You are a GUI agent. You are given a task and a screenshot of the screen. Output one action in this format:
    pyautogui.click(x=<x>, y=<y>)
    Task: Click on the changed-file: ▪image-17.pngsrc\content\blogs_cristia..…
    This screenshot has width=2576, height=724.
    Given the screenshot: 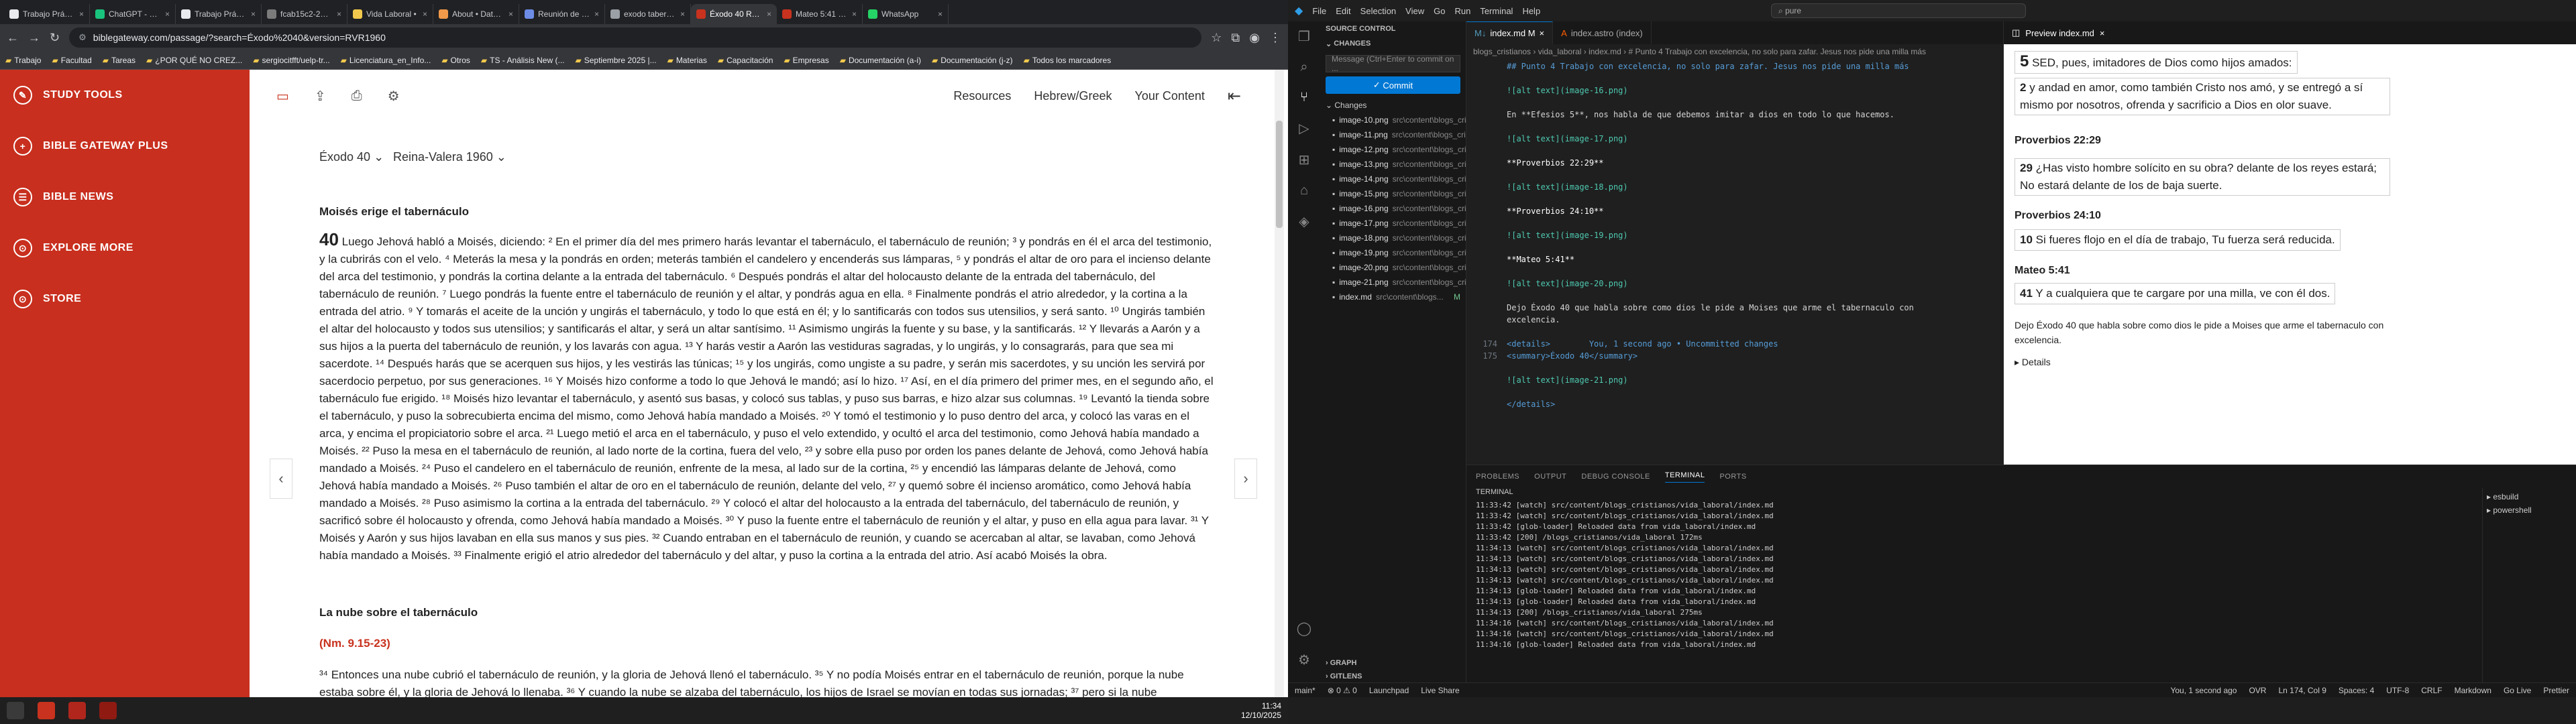 What is the action you would take?
    pyautogui.click(x=1393, y=223)
    